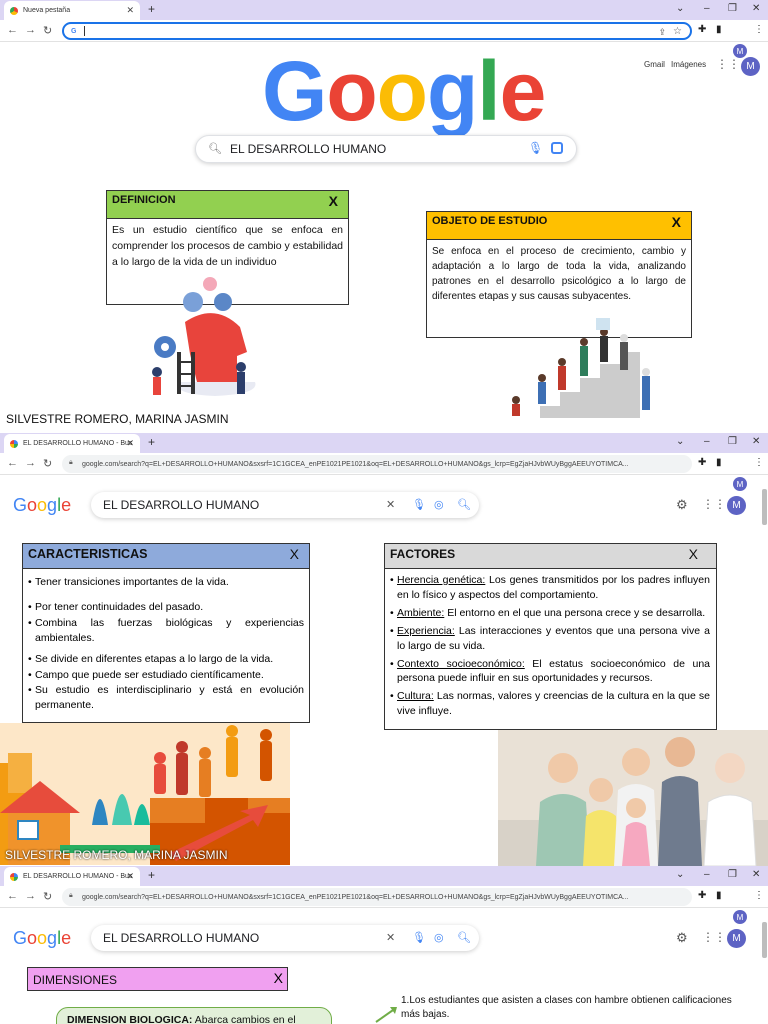  What do you see at coordinates (78, 876) in the screenshot?
I see `tab-title: EL DESARROLLO HUMANO - Bus` at bounding box center [78, 876].